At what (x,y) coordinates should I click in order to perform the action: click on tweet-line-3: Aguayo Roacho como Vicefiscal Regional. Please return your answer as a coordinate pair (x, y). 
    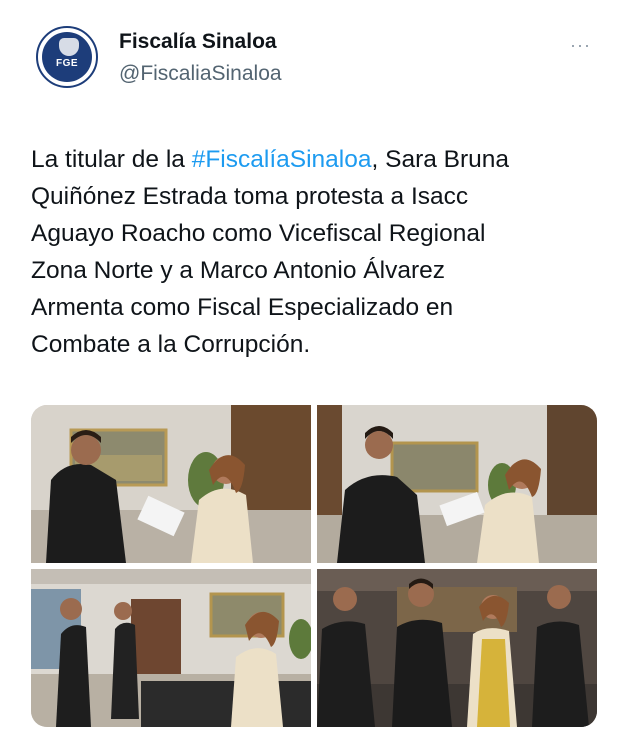
    Looking at the image, I should click on (258, 233).